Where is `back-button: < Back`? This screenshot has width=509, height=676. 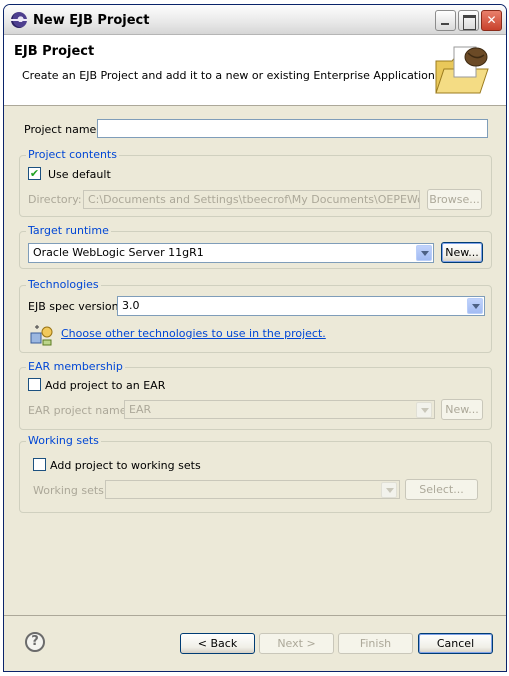
back-button: < Back is located at coordinates (217, 643).